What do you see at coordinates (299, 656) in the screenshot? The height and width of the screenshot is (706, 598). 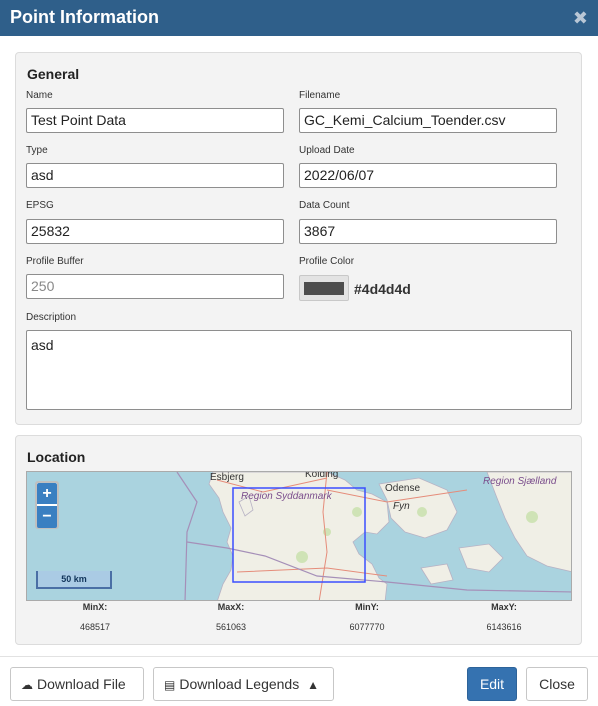 I see `footer-divider` at bounding box center [299, 656].